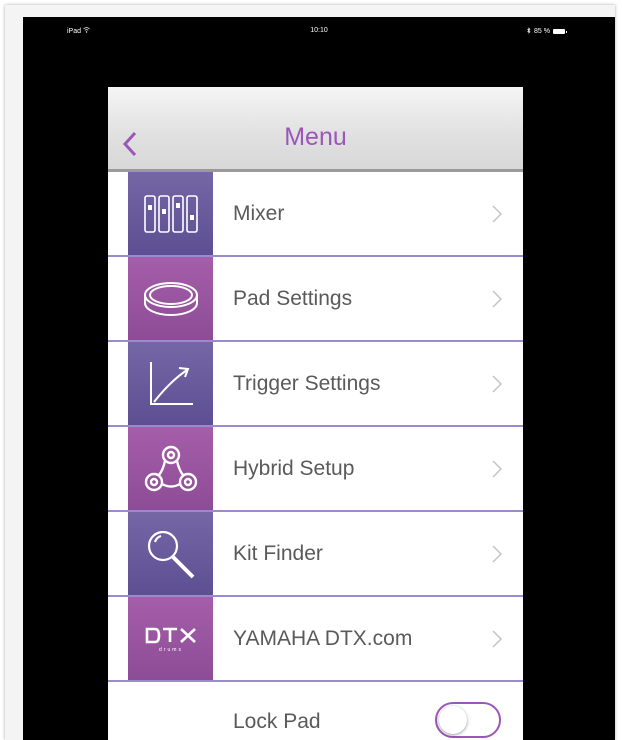 The image size is (622, 740). What do you see at coordinates (293, 298) in the screenshot?
I see `menu-item-label: Pad Settings` at bounding box center [293, 298].